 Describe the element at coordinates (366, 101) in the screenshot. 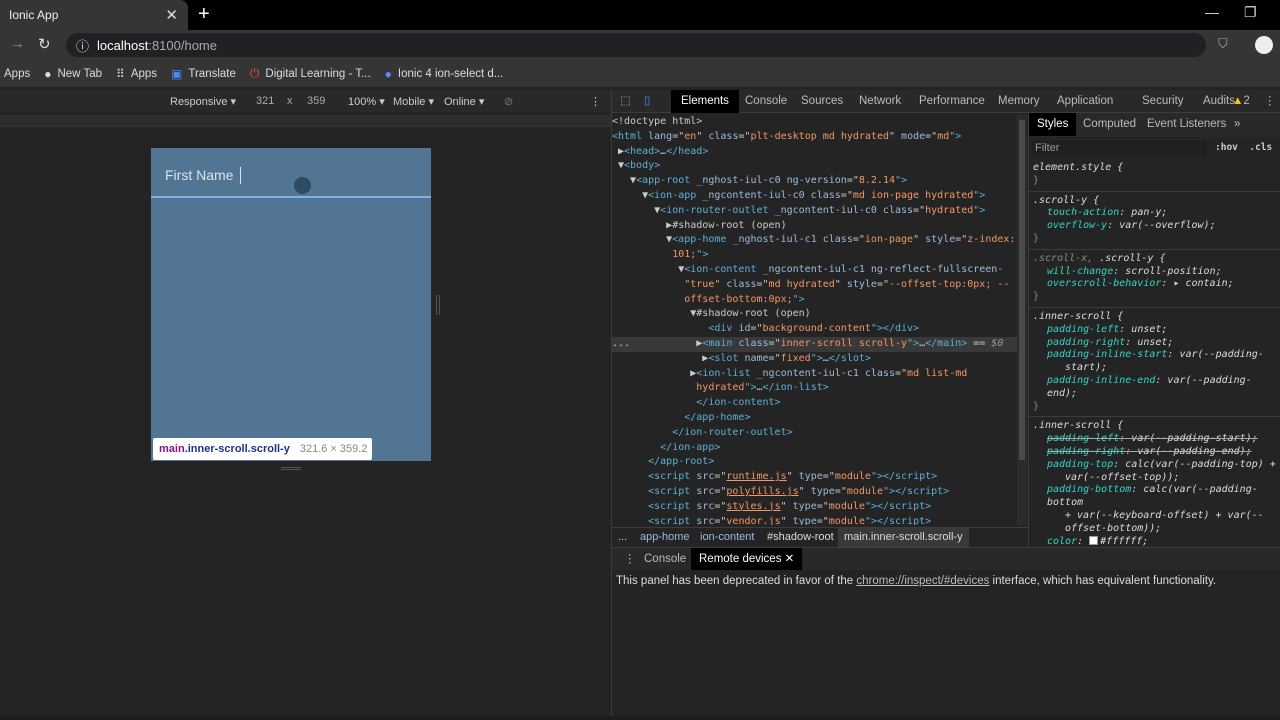

I see `zoom-select: 100% ▾` at that location.